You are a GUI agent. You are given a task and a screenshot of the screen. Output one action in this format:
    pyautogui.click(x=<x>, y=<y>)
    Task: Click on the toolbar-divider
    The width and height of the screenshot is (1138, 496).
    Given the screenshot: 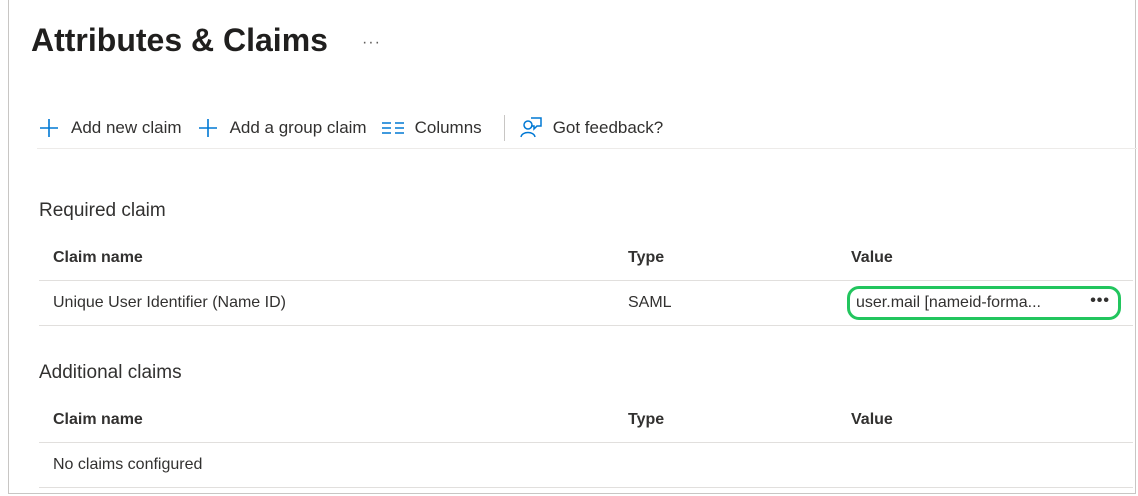 What is the action you would take?
    pyautogui.click(x=504, y=128)
    